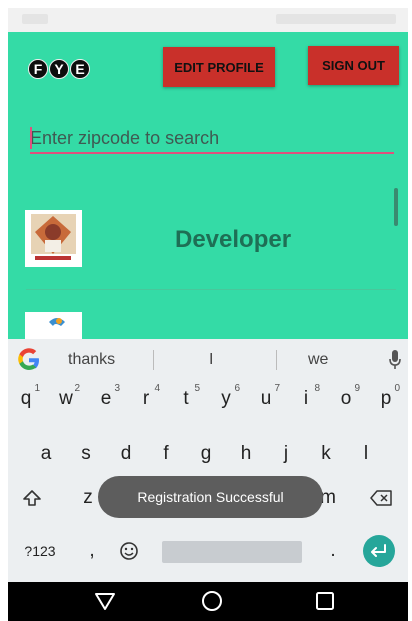  I want to click on key-t: t5, so click(186, 399).